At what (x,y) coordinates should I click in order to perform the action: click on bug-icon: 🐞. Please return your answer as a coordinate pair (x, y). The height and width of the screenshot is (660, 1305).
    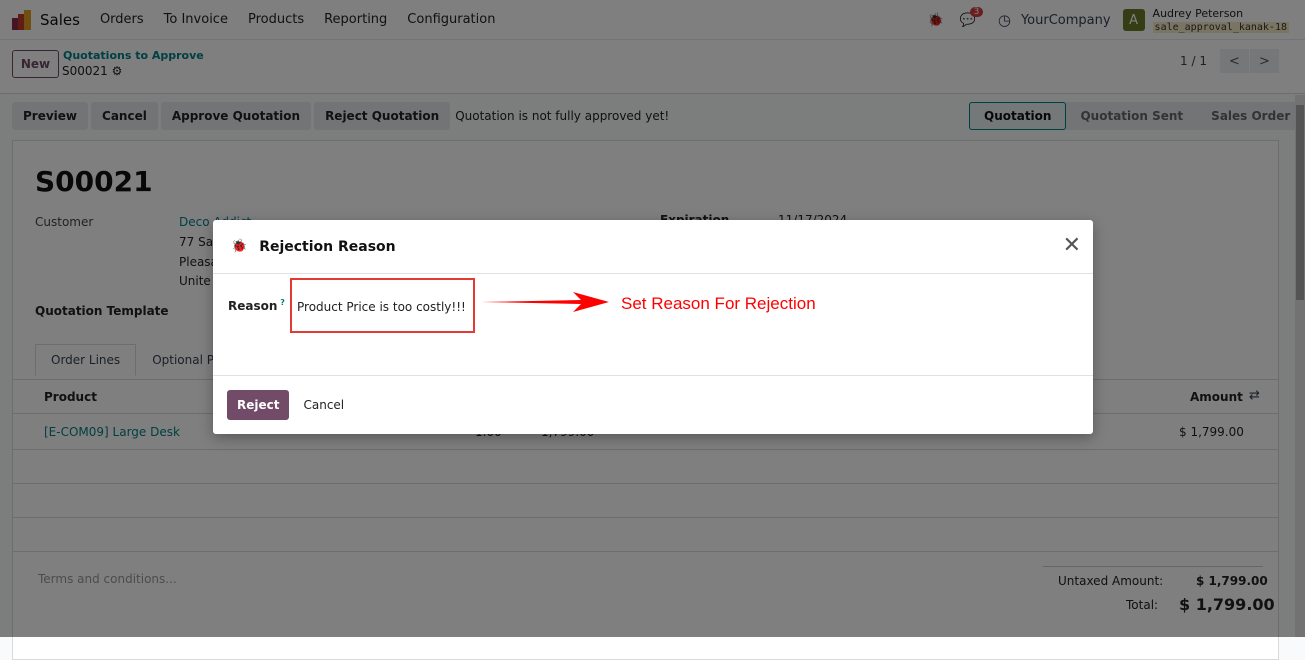
    Looking at the image, I should click on (239, 246).